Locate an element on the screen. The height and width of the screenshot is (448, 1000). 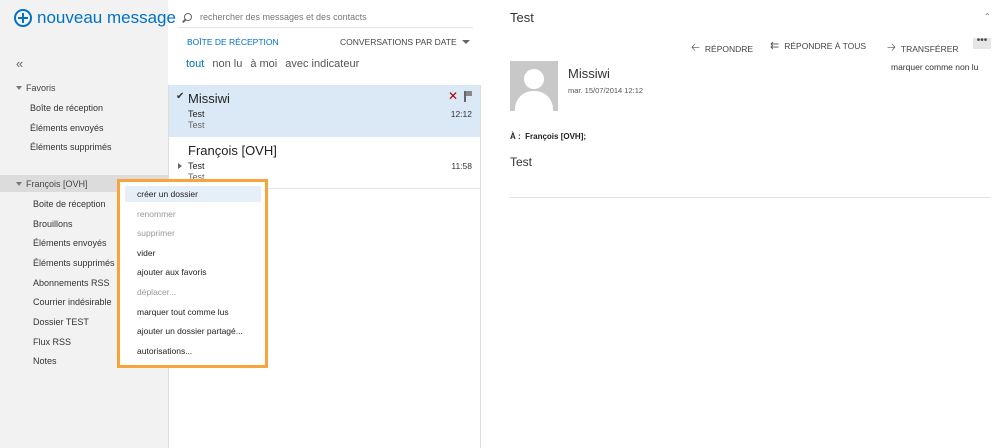
divider is located at coordinates (750, 197).